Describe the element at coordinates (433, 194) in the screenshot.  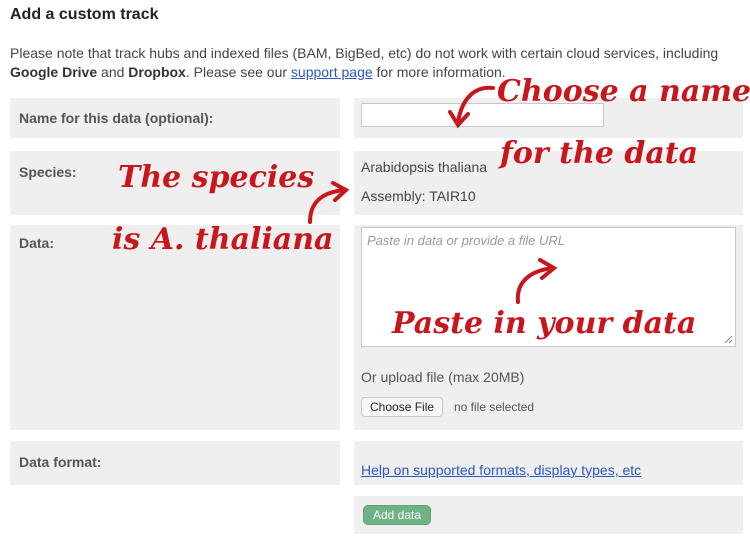
I see `annotation-arrows` at that location.